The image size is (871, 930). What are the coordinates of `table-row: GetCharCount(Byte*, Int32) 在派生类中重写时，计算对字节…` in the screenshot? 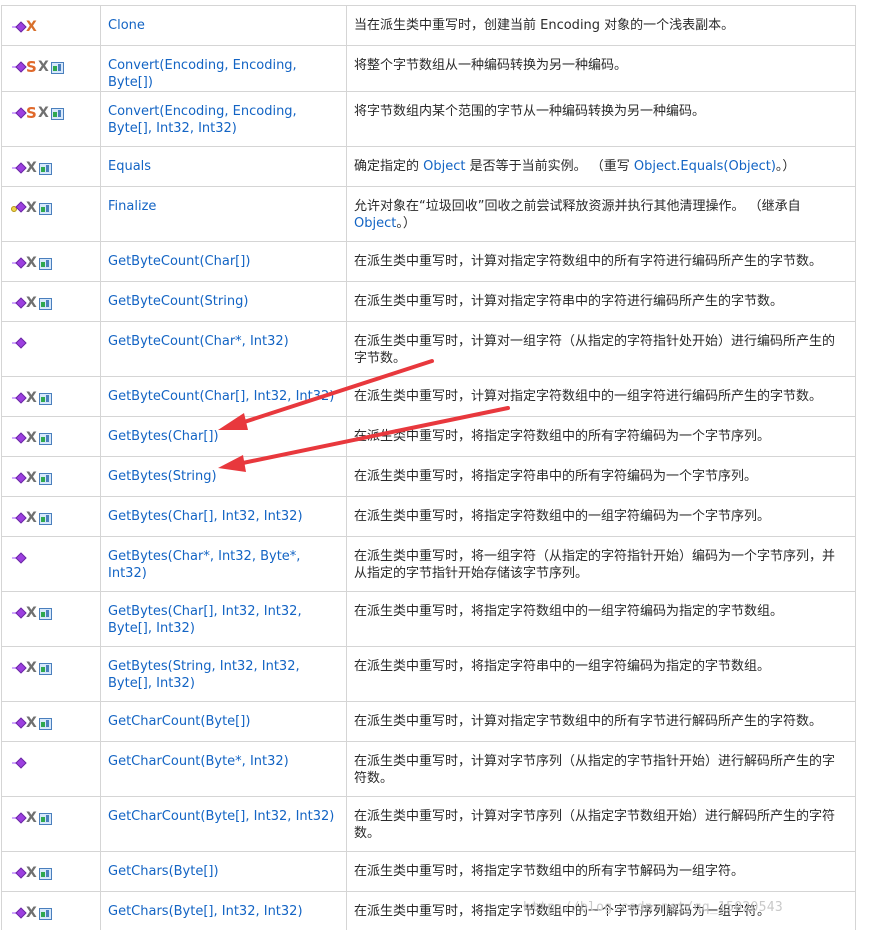 It's located at (428, 769).